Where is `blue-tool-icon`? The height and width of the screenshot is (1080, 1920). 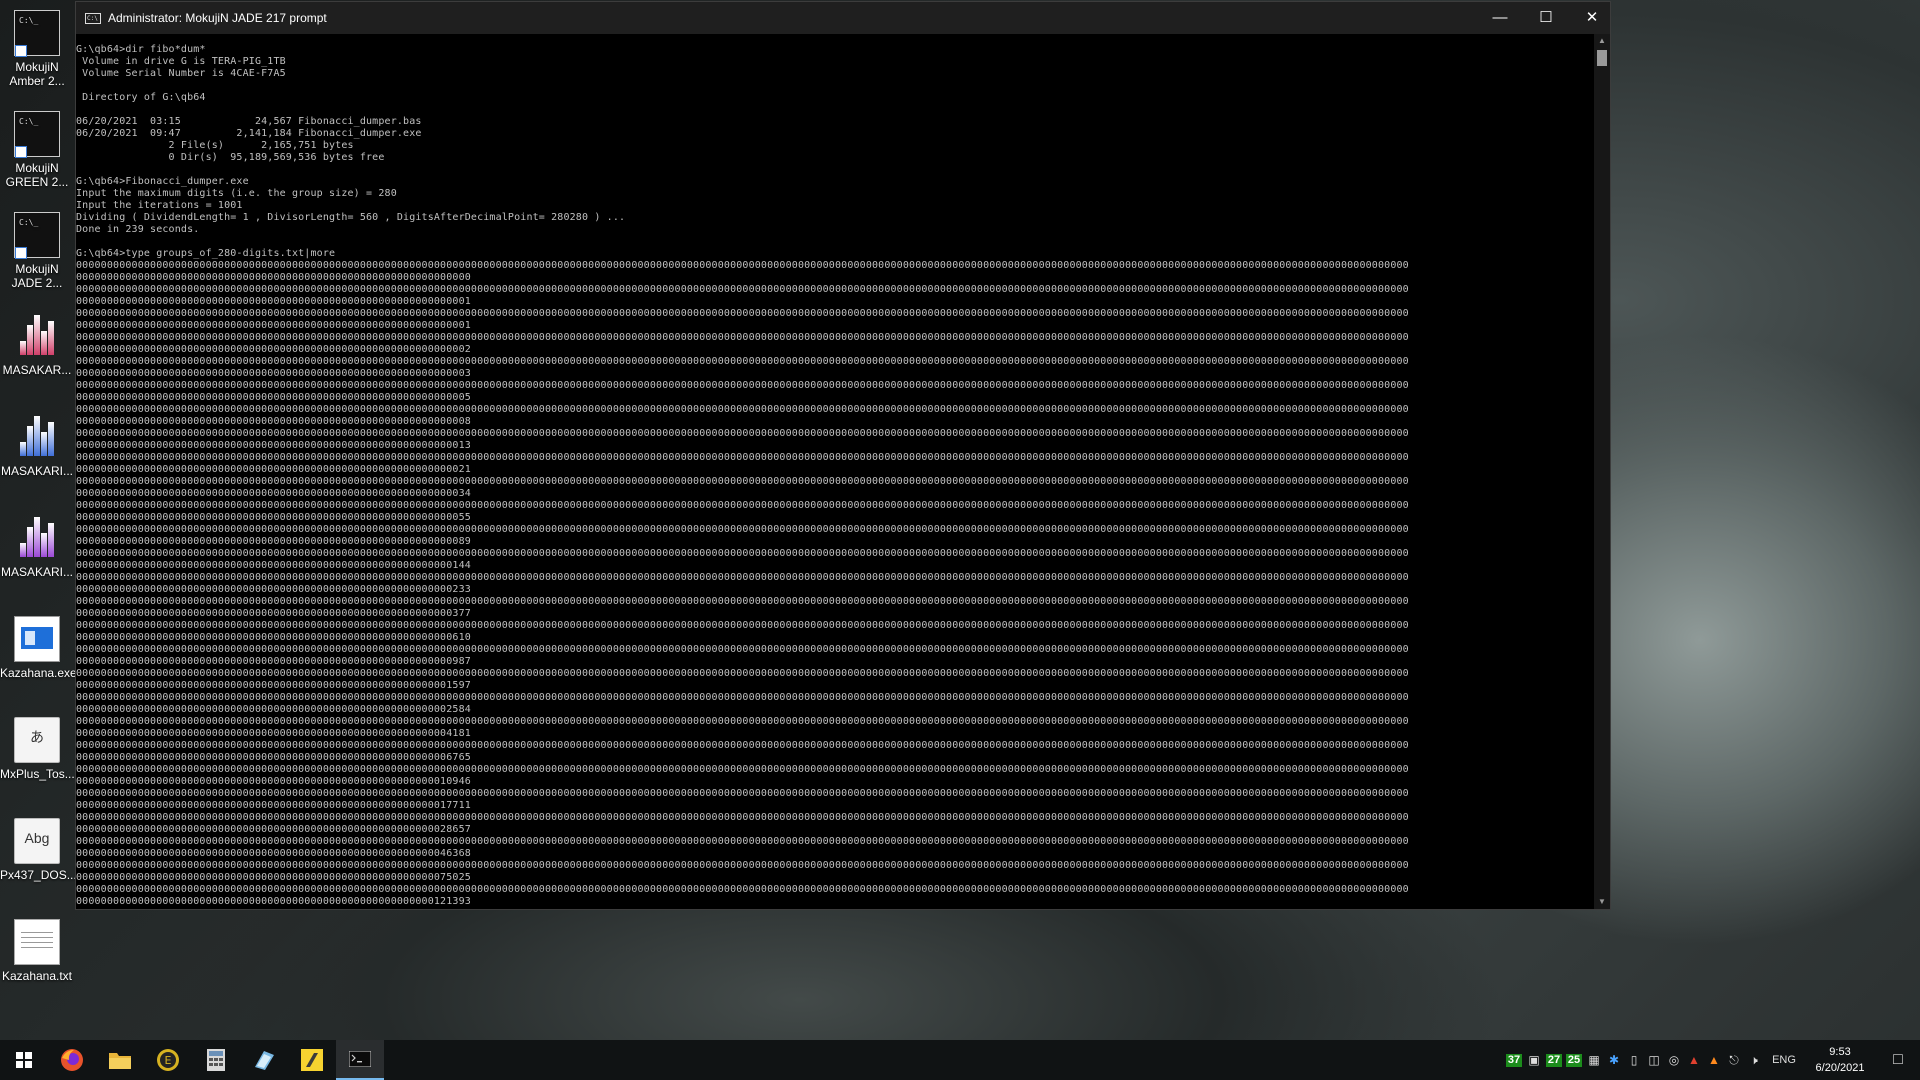 blue-tool-icon is located at coordinates (264, 1060).